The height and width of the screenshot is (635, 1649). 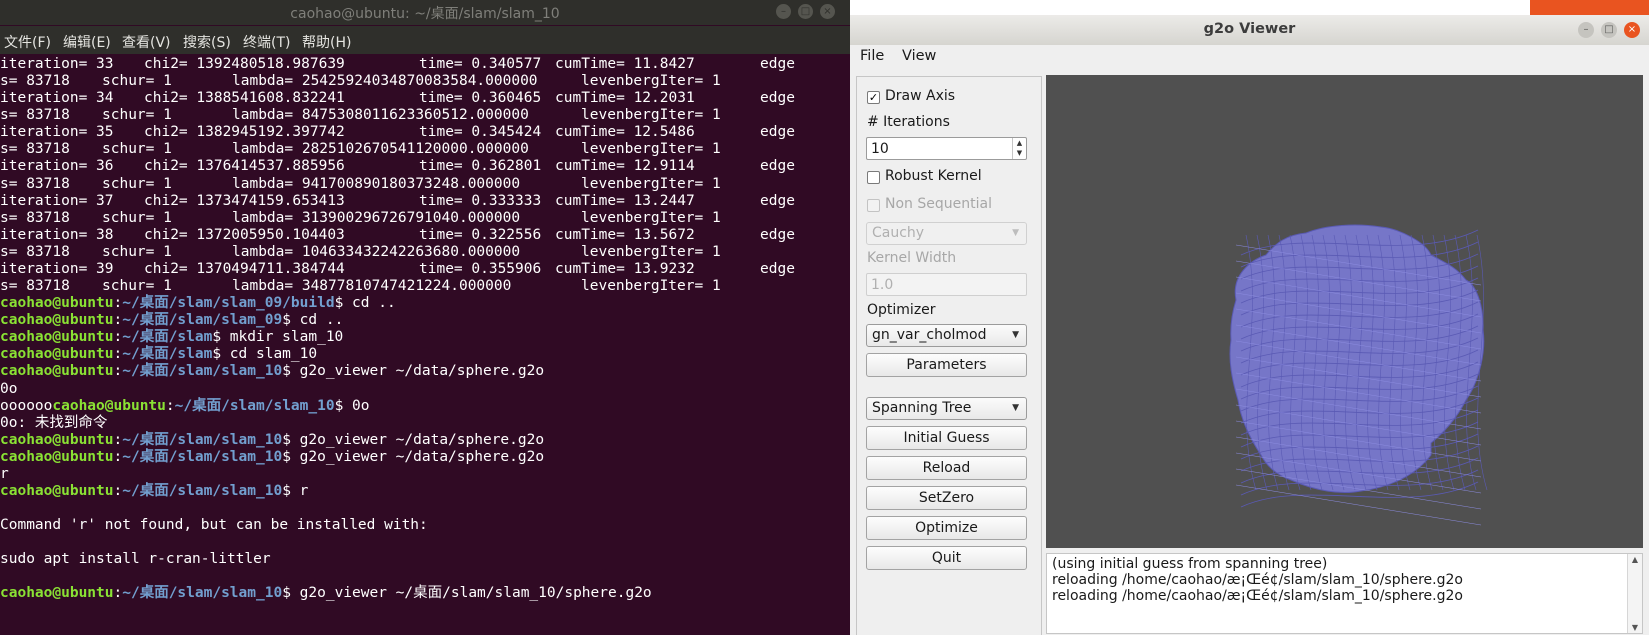 I want to click on initial-guess-select: Spanning Tree ▼, so click(x=946, y=408).